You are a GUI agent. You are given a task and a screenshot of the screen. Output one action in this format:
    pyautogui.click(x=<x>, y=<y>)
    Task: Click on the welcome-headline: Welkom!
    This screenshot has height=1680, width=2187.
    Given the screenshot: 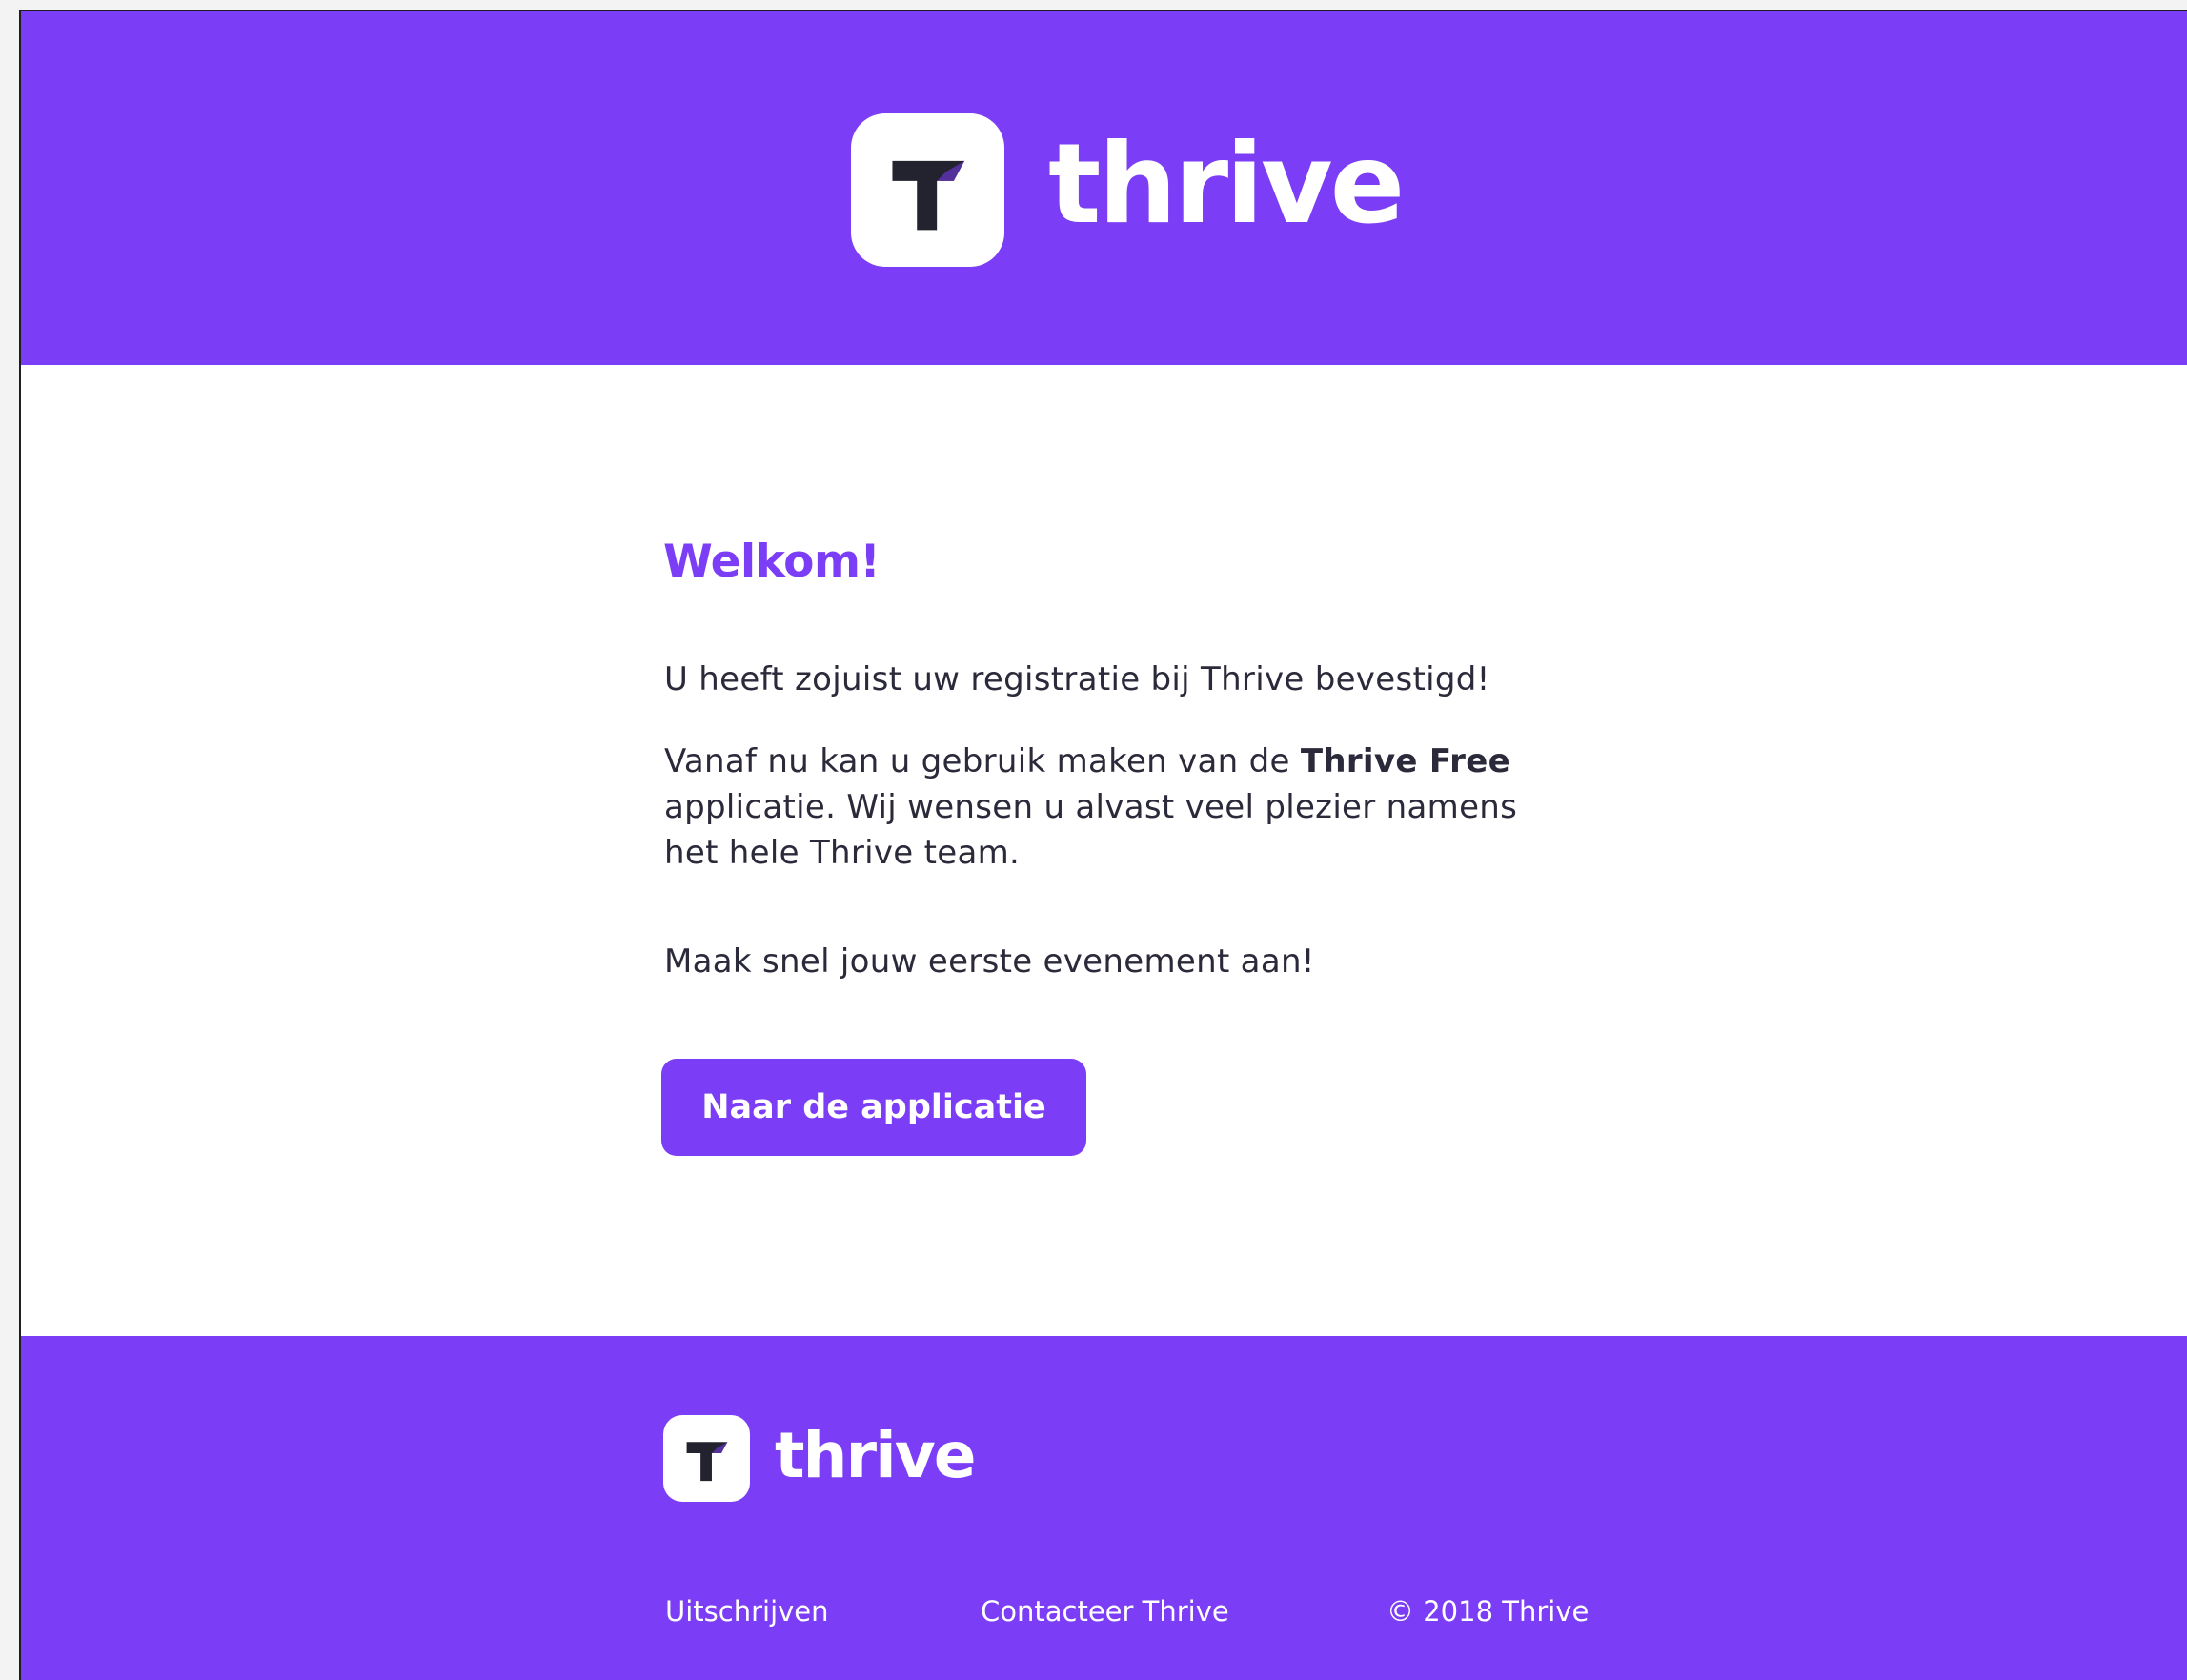 What is the action you would take?
    pyautogui.click(x=772, y=562)
    